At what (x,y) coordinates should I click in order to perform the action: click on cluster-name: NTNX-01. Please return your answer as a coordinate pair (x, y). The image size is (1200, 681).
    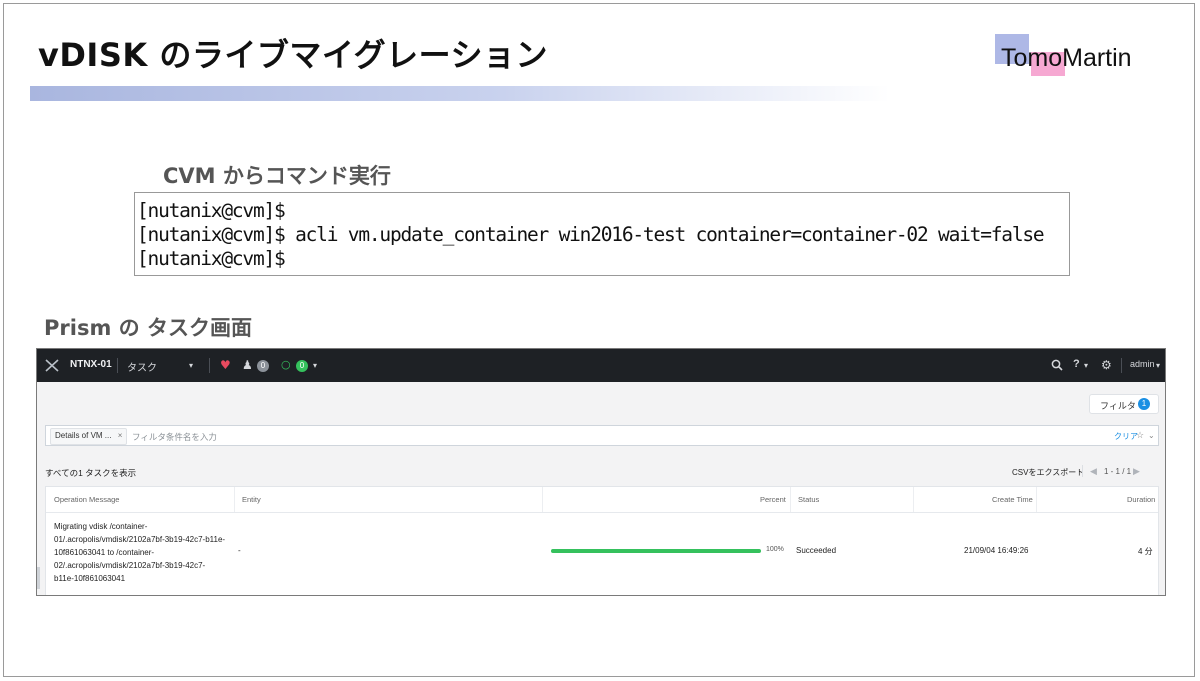
    Looking at the image, I should click on (91, 364).